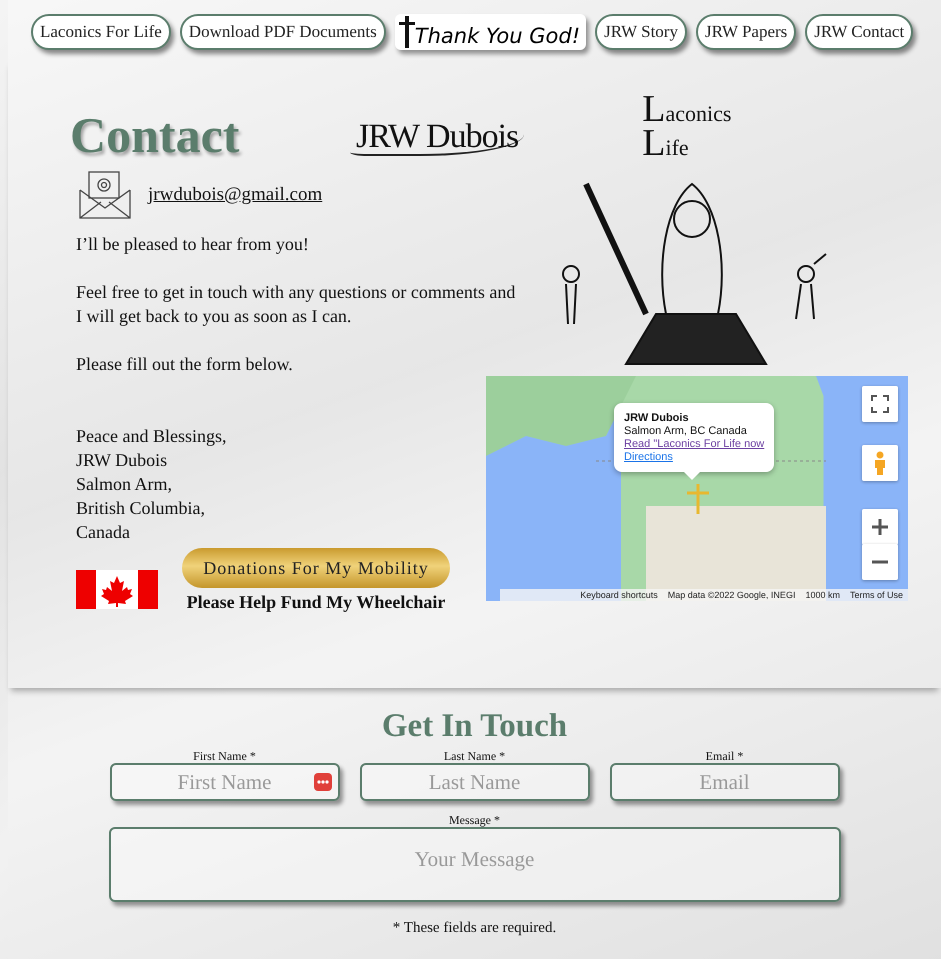 This screenshot has height=959, width=941. I want to click on map-attribution: Keyboard shortcuts, so click(619, 595).